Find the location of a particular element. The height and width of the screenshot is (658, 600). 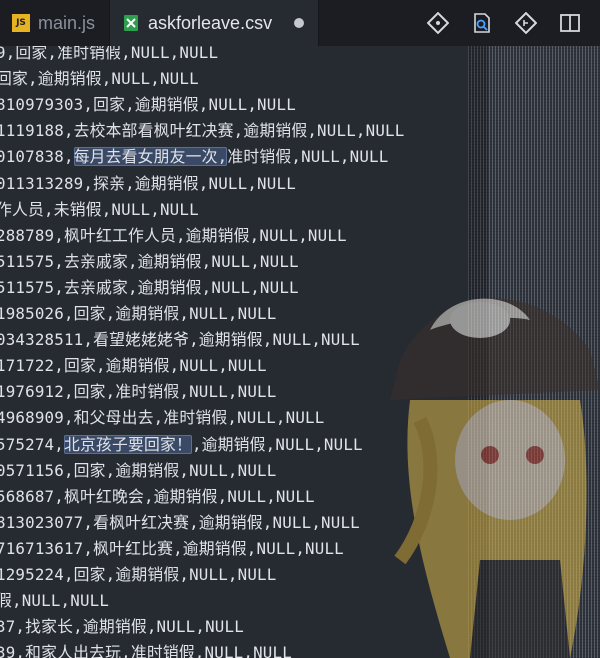

code-line: 810979303,回家,逾期销假,NULL,NULL is located at coordinates (148, 105).